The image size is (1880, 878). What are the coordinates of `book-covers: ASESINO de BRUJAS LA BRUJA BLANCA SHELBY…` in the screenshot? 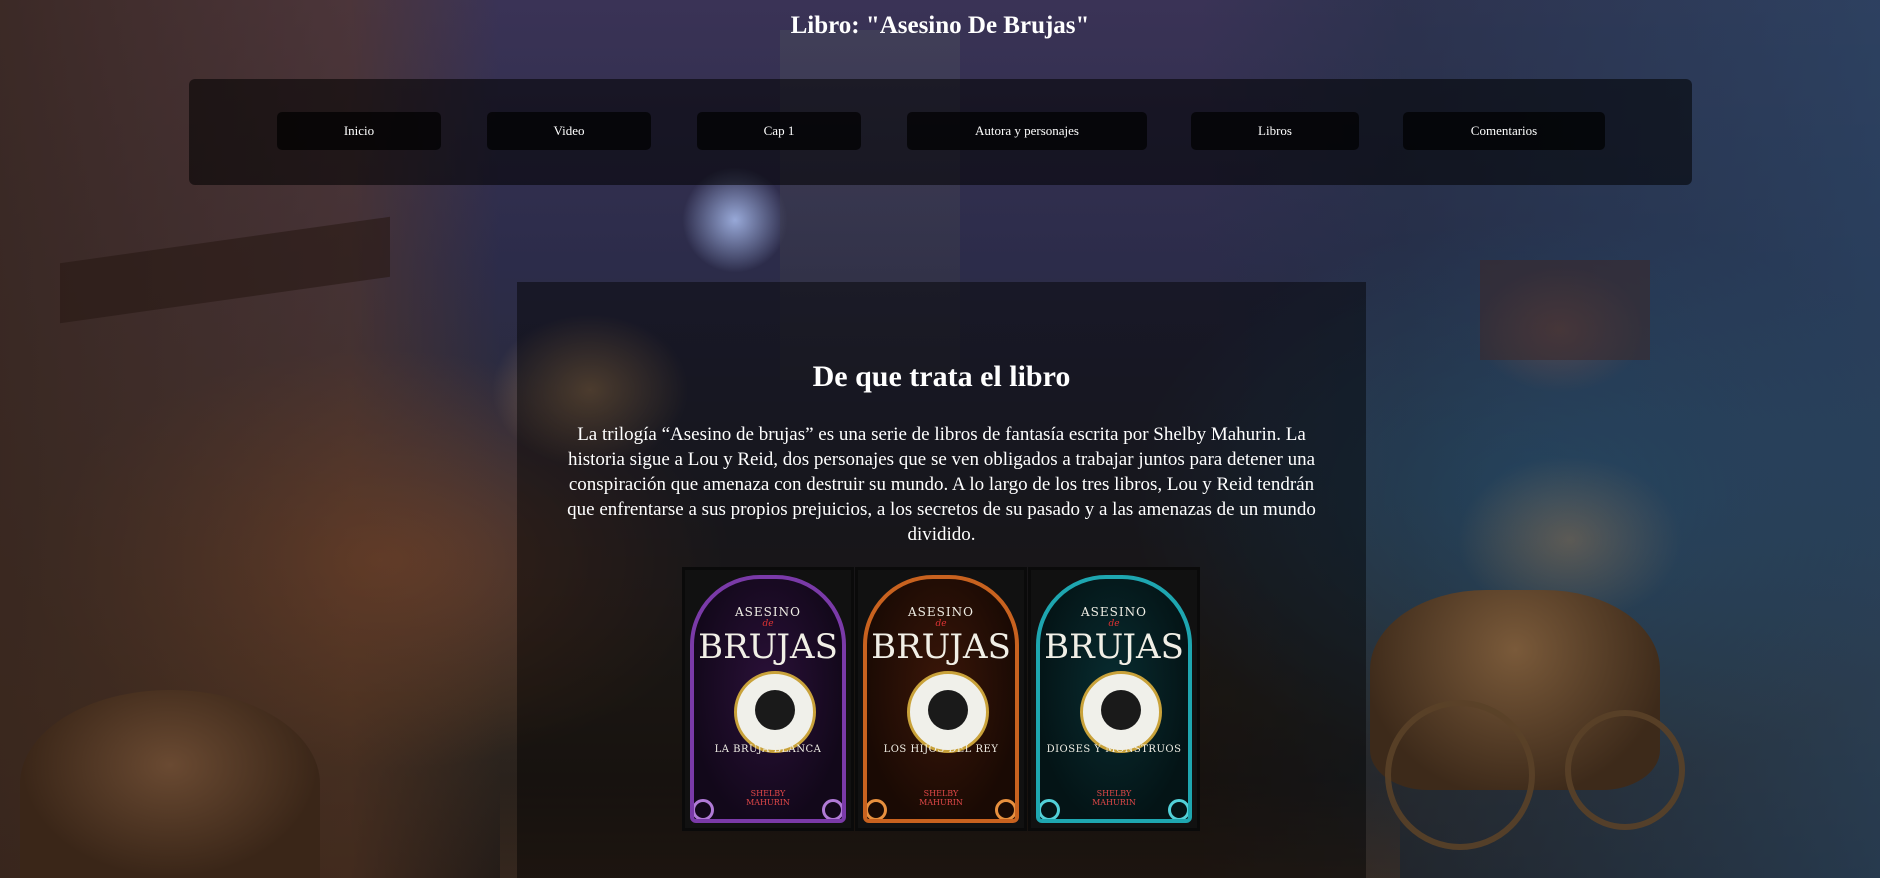 It's located at (941, 699).